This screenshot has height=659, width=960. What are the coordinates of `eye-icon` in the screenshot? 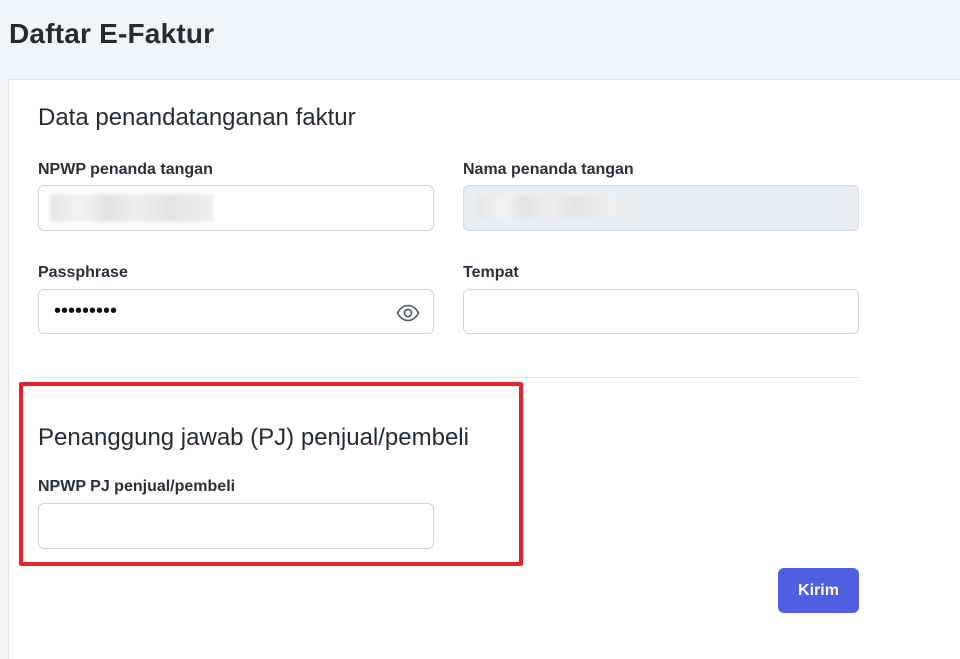 It's located at (408, 313).